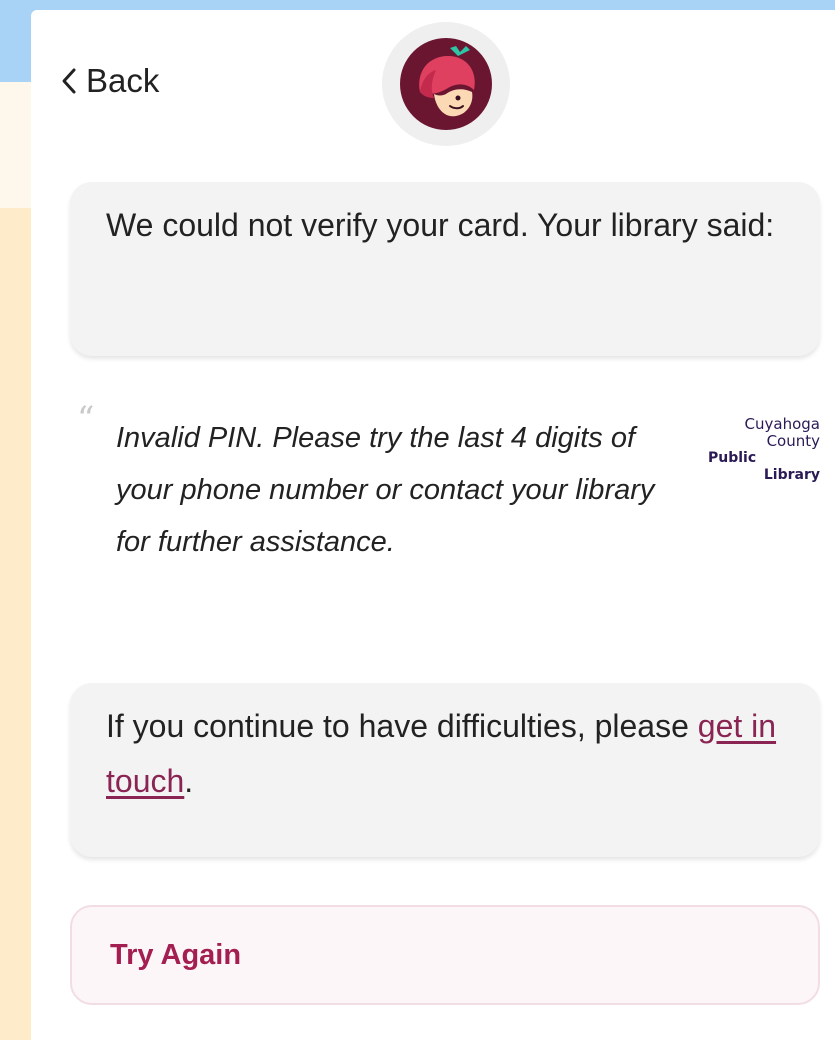  What do you see at coordinates (189, 781) in the screenshot?
I see `help-text-end: .` at bounding box center [189, 781].